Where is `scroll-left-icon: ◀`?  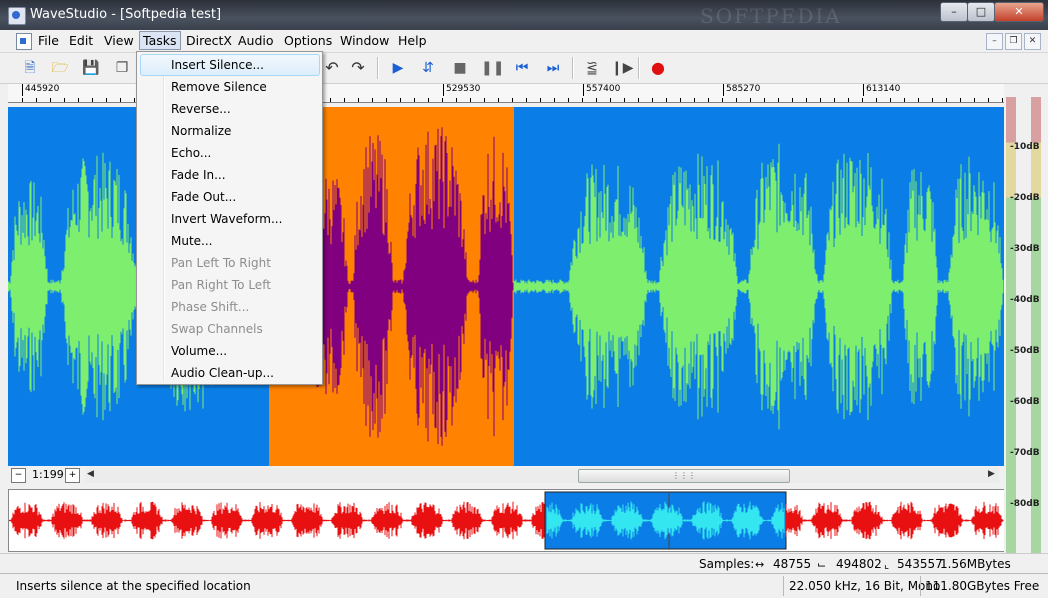 scroll-left-icon: ◀ is located at coordinates (90, 474).